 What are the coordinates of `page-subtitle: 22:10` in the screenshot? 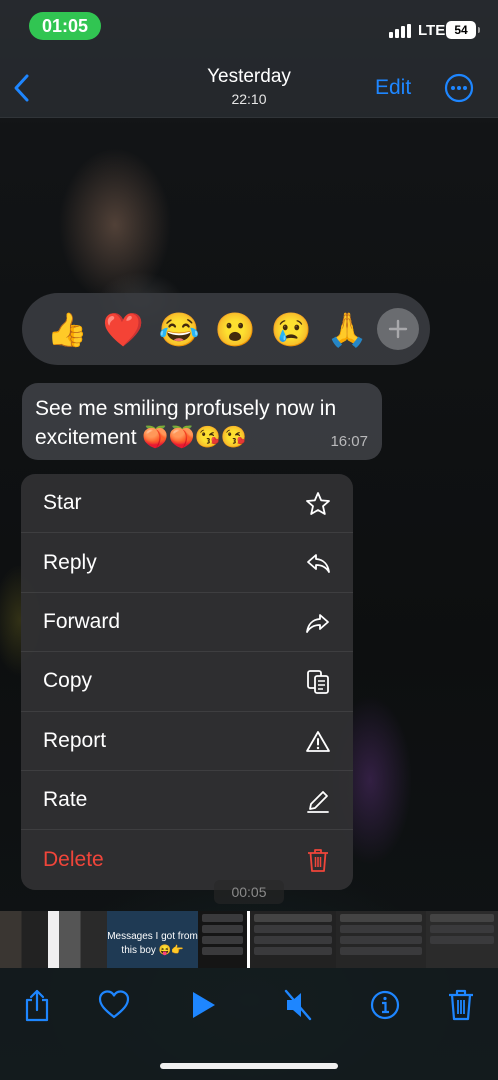 It's located at (249, 99).